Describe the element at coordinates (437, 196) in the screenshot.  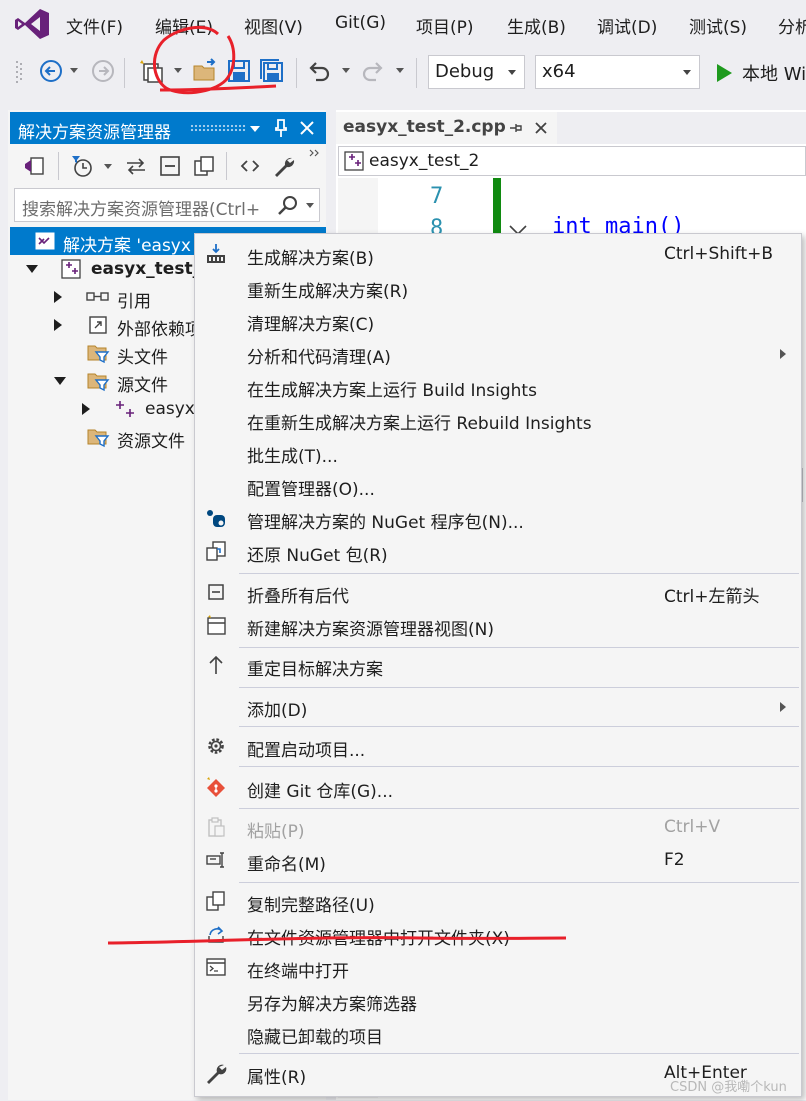
I see `line-number: 7` at that location.